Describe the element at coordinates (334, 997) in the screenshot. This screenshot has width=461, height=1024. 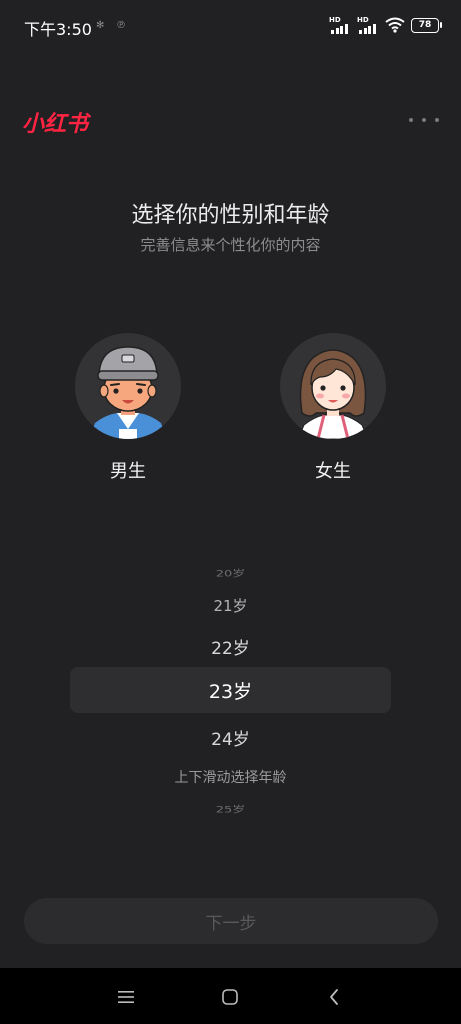
I see `back-icon` at that location.